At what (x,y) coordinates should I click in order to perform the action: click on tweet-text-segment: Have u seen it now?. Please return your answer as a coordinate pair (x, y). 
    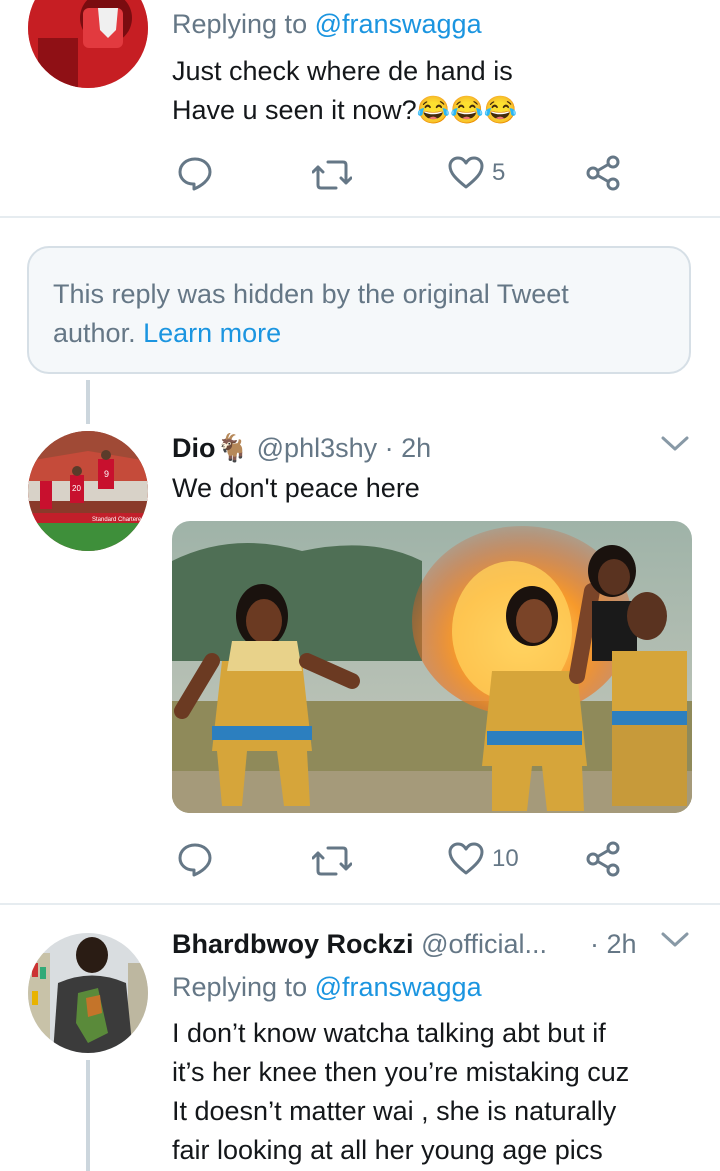
    Looking at the image, I should click on (294, 110).